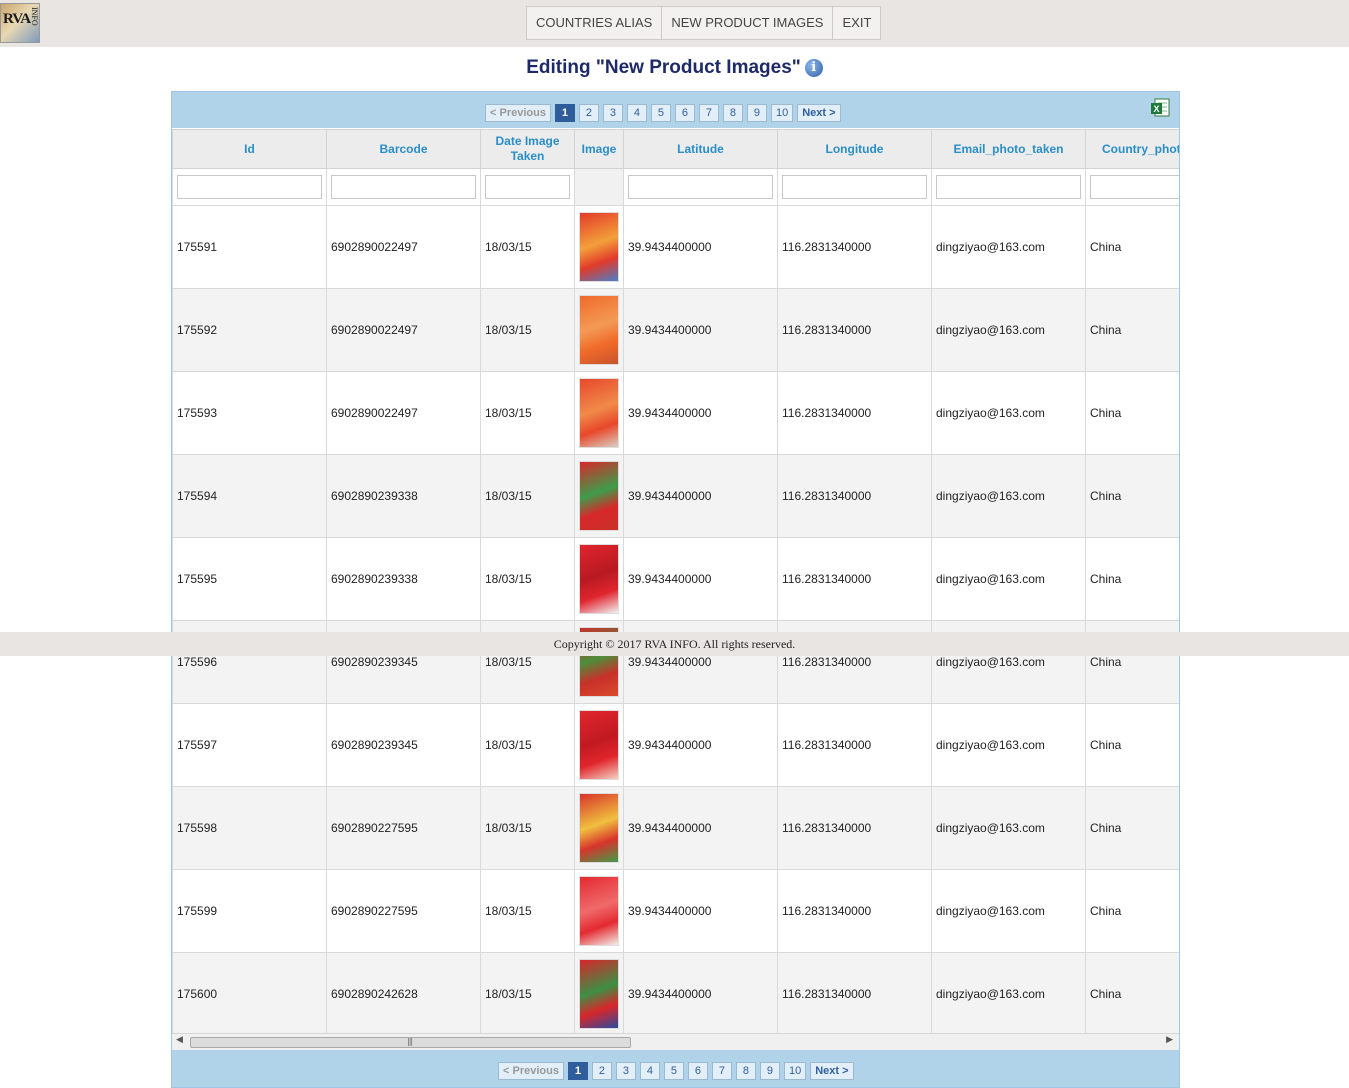  Describe the element at coordinates (249, 828) in the screenshot. I see `cell-id: 175598` at that location.